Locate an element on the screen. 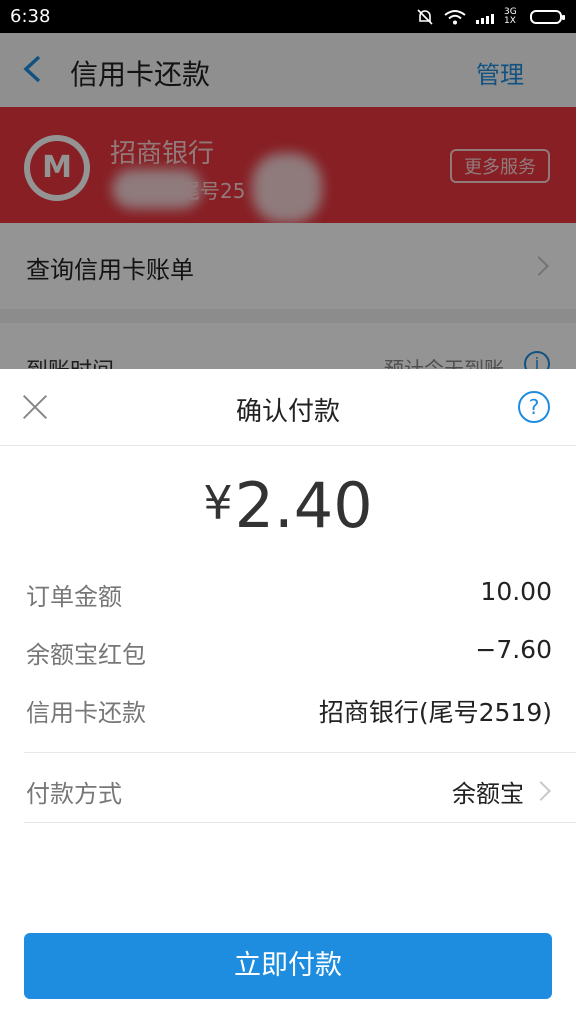 Image resolution: width=576 pixels, height=1024 pixels. signal-icon is located at coordinates (485, 17).